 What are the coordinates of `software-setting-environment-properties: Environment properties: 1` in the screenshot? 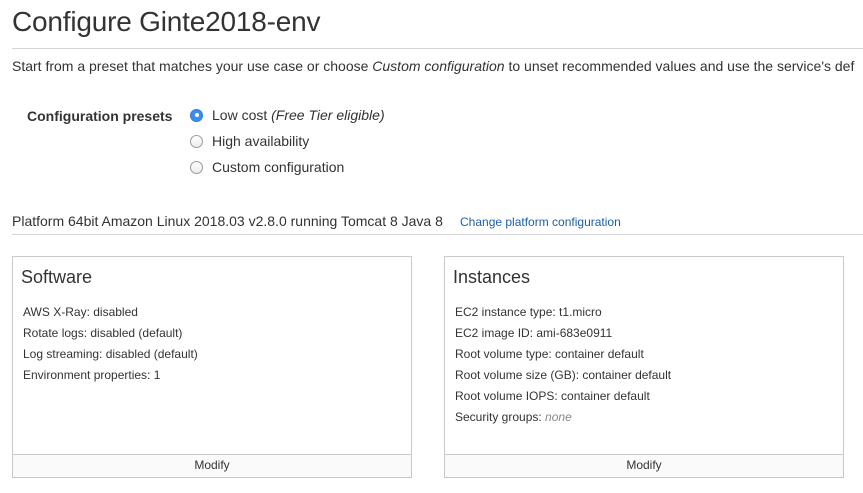 It's located at (92, 375).